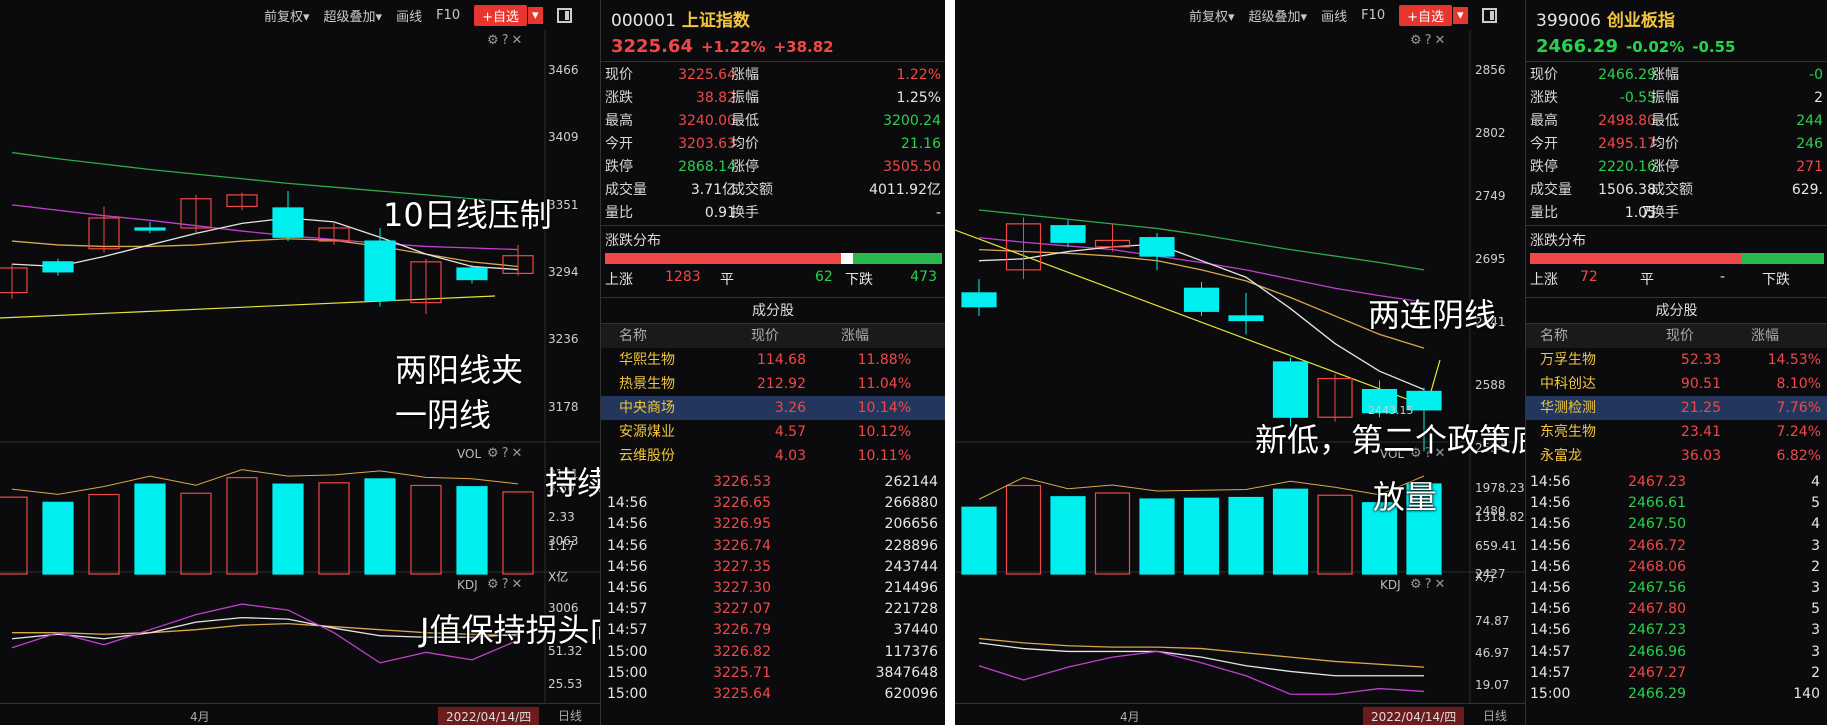 Image resolution: width=1827 pixels, height=725 pixels. What do you see at coordinates (1496, 546) in the screenshot?
I see `vol-axis-tick: 659.41` at bounding box center [1496, 546].